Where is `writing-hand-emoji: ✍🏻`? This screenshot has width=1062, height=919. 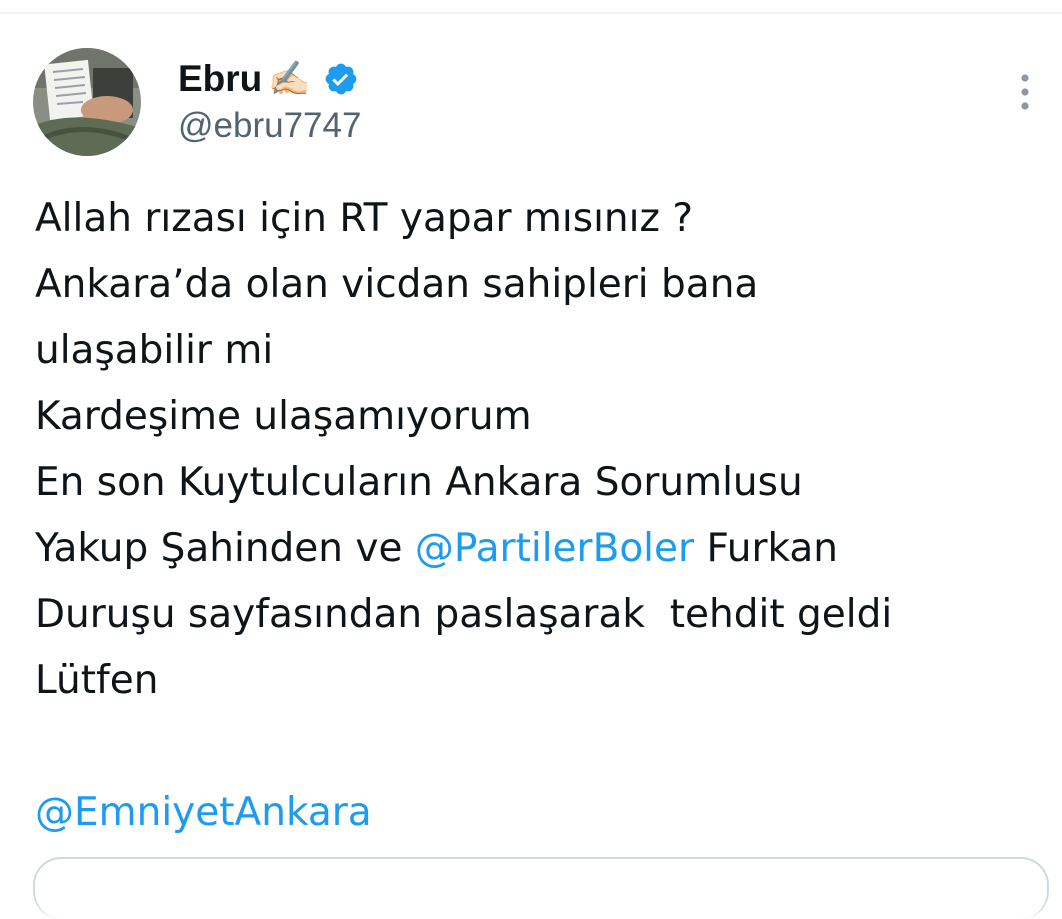 writing-hand-emoji: ✍🏻 is located at coordinates (289, 79).